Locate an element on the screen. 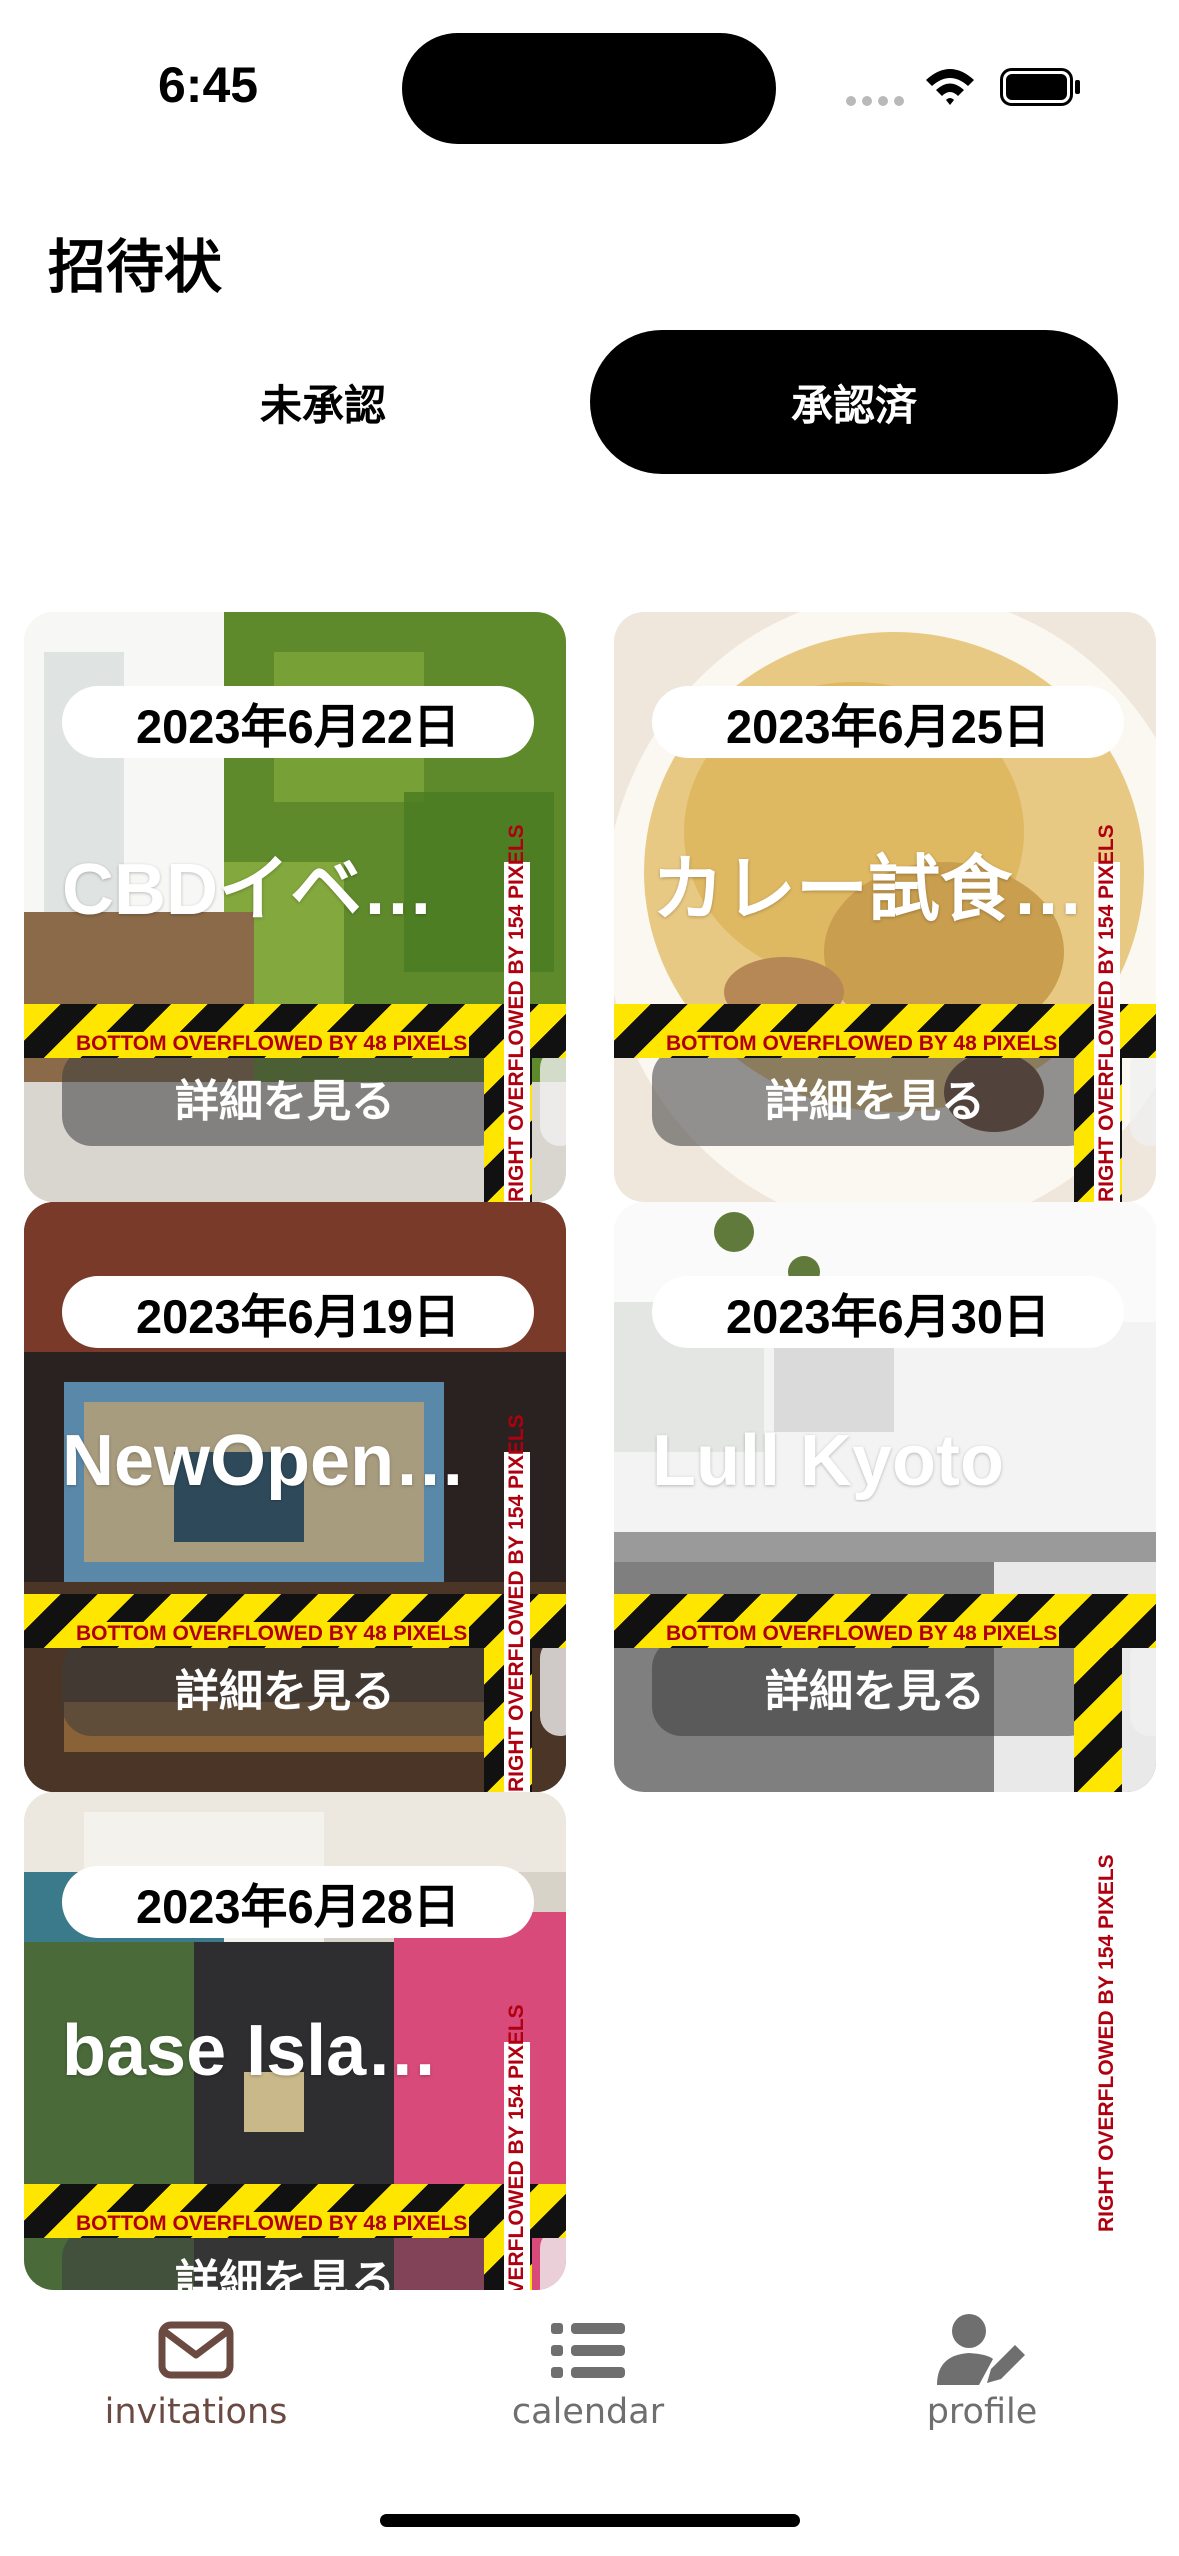 Image resolution: width=1179 pixels, height=2556 pixels. tab-approved: 承認済 is located at coordinates (854, 402).